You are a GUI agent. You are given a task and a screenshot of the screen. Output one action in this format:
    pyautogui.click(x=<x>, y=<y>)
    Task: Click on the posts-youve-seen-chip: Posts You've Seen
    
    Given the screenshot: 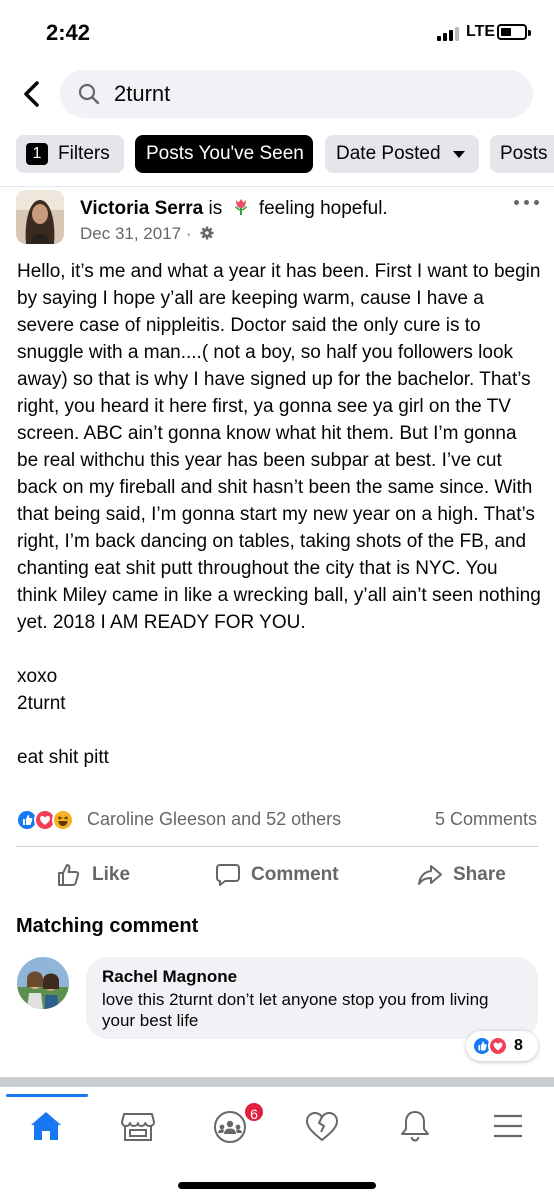 What is the action you would take?
    pyautogui.click(x=224, y=154)
    